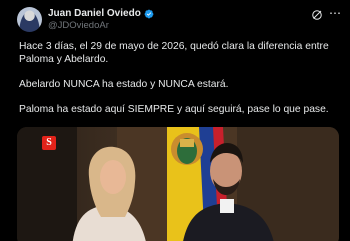  What do you see at coordinates (317, 15) in the screenshot?
I see `grok-icon` at bounding box center [317, 15].